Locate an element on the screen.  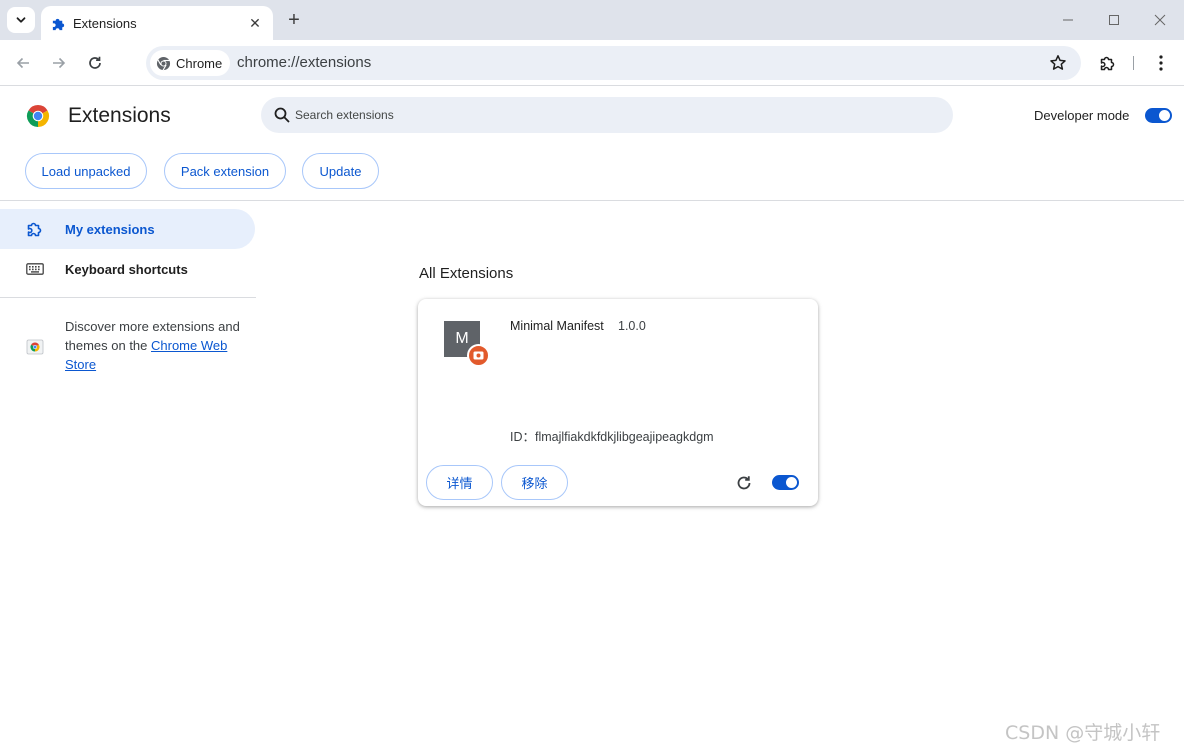
sidebar-item-my-extensions: My extensions is located at coordinates (127, 229).